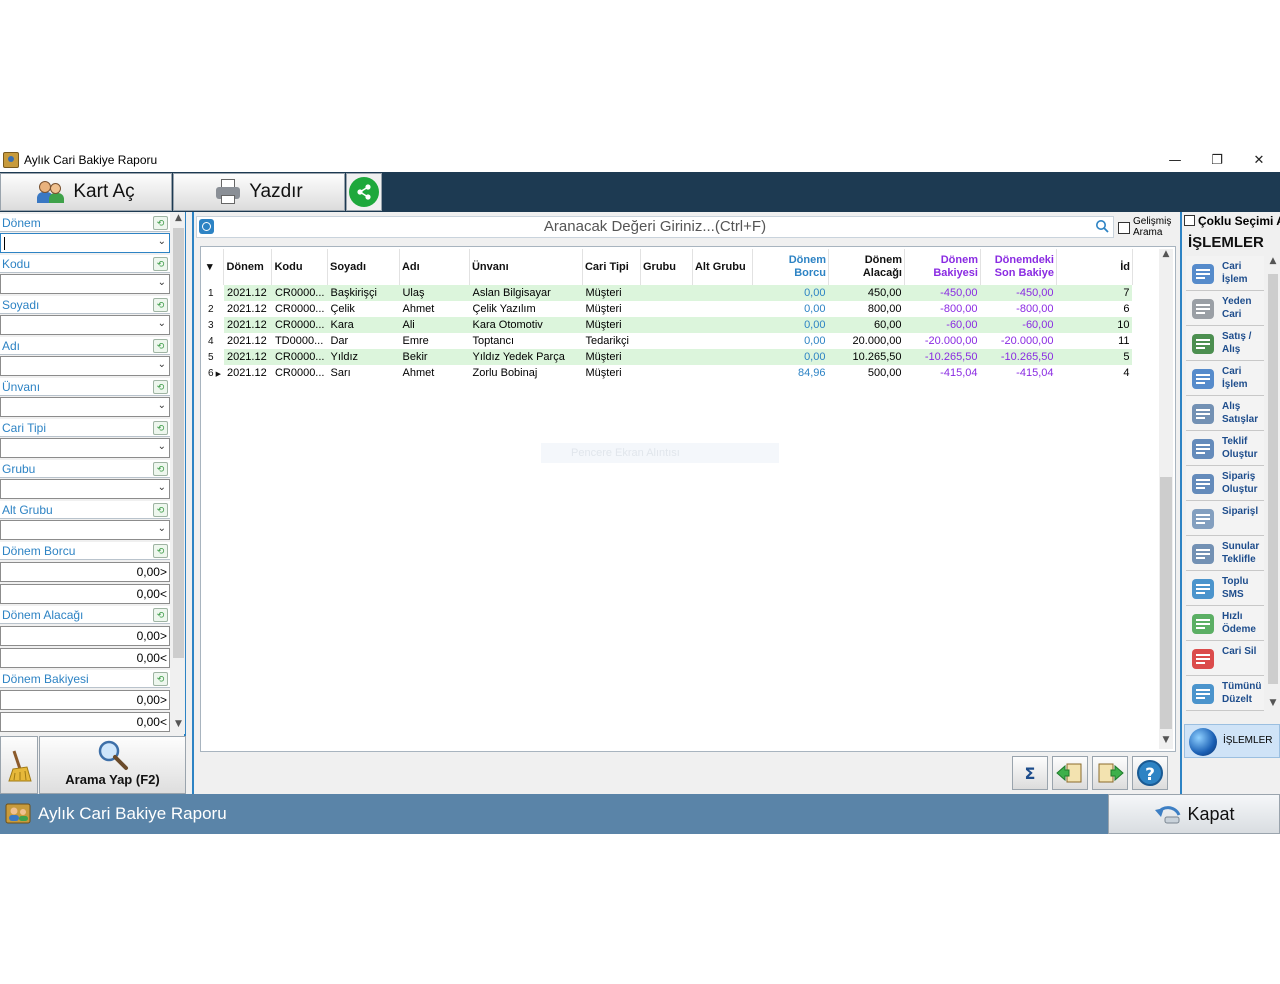  What do you see at coordinates (526, 267) in the screenshot?
I see `col-unvani: Ünvanı` at bounding box center [526, 267].